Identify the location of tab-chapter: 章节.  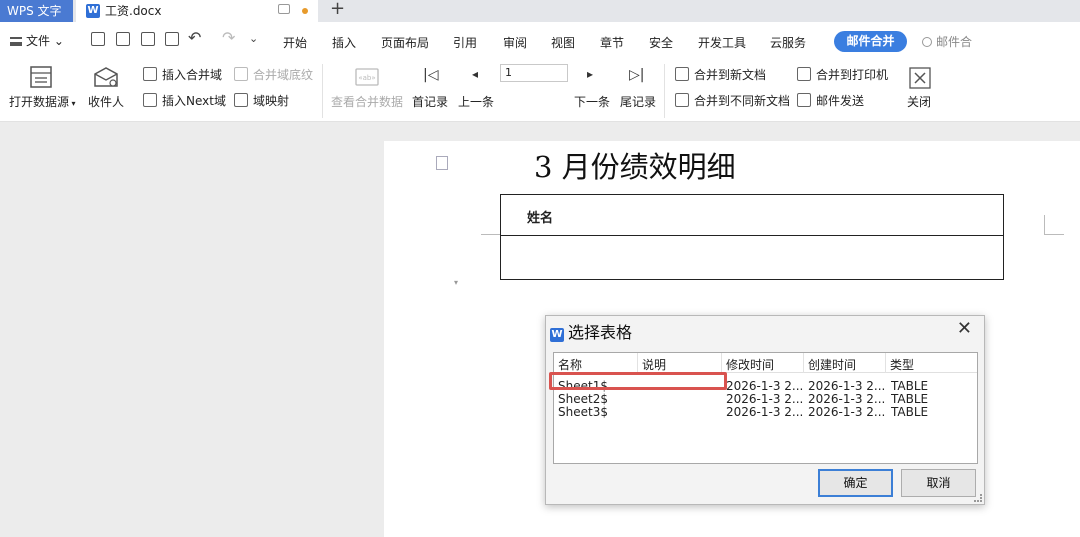
(612, 42).